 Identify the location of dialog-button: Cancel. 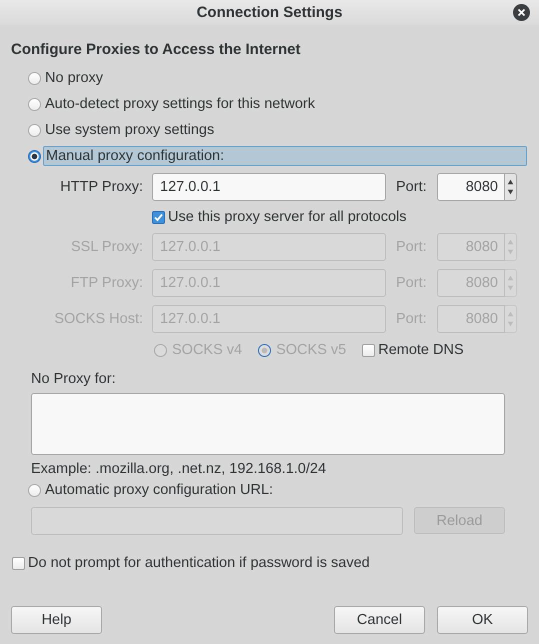
(379, 620).